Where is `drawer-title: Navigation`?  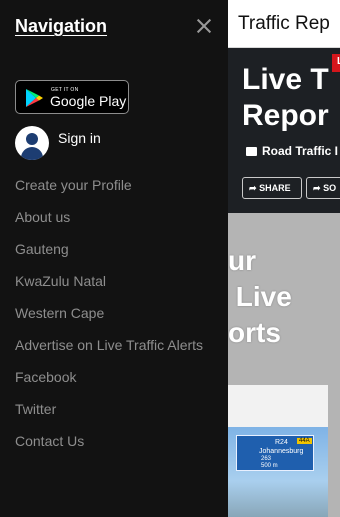
drawer-title: Navigation is located at coordinates (61, 26).